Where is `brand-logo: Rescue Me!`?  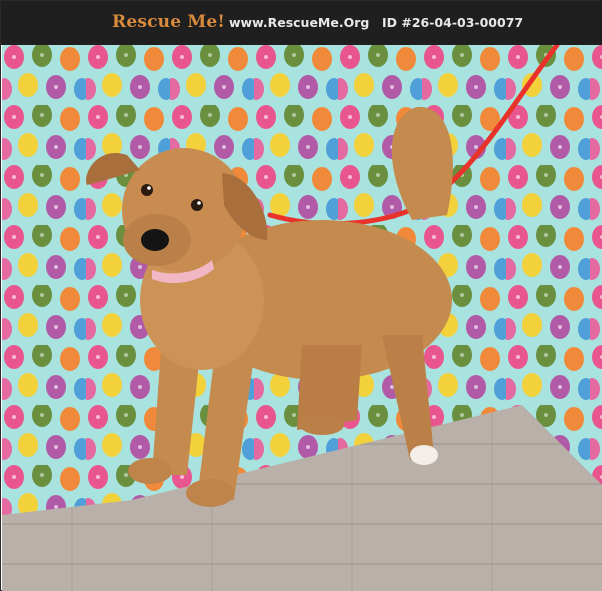 brand-logo: Rescue Me! is located at coordinates (168, 22).